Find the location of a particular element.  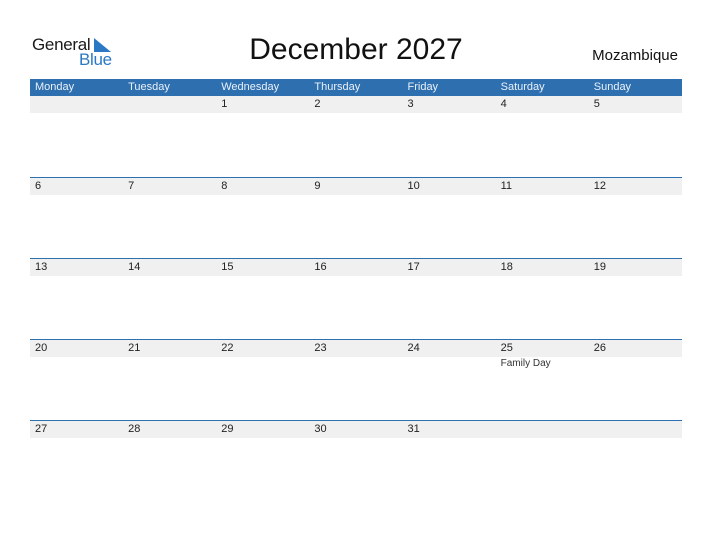

weekday-sunday: Sunday is located at coordinates (612, 87).